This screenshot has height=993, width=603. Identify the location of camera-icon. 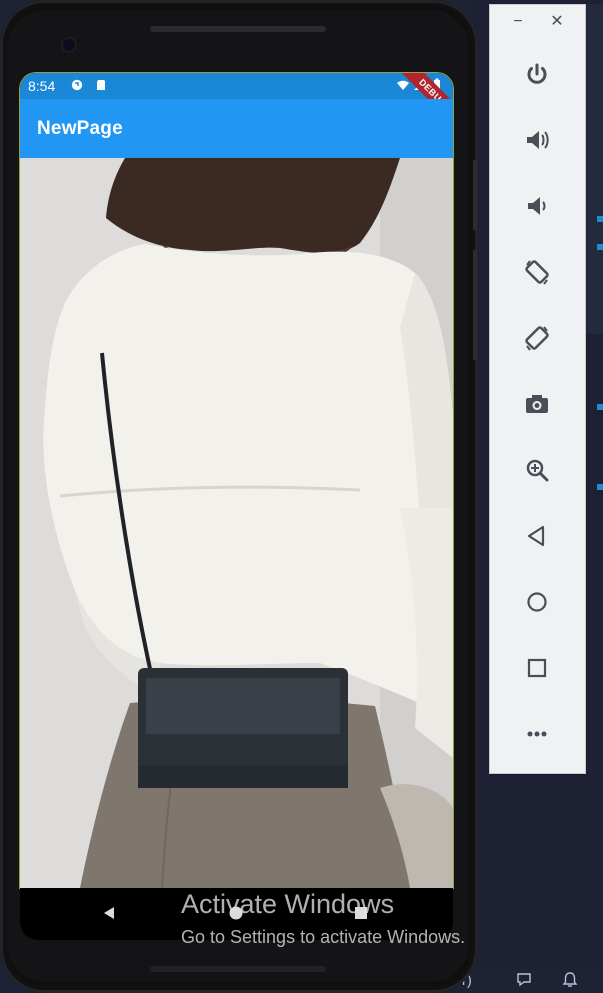
(537, 404).